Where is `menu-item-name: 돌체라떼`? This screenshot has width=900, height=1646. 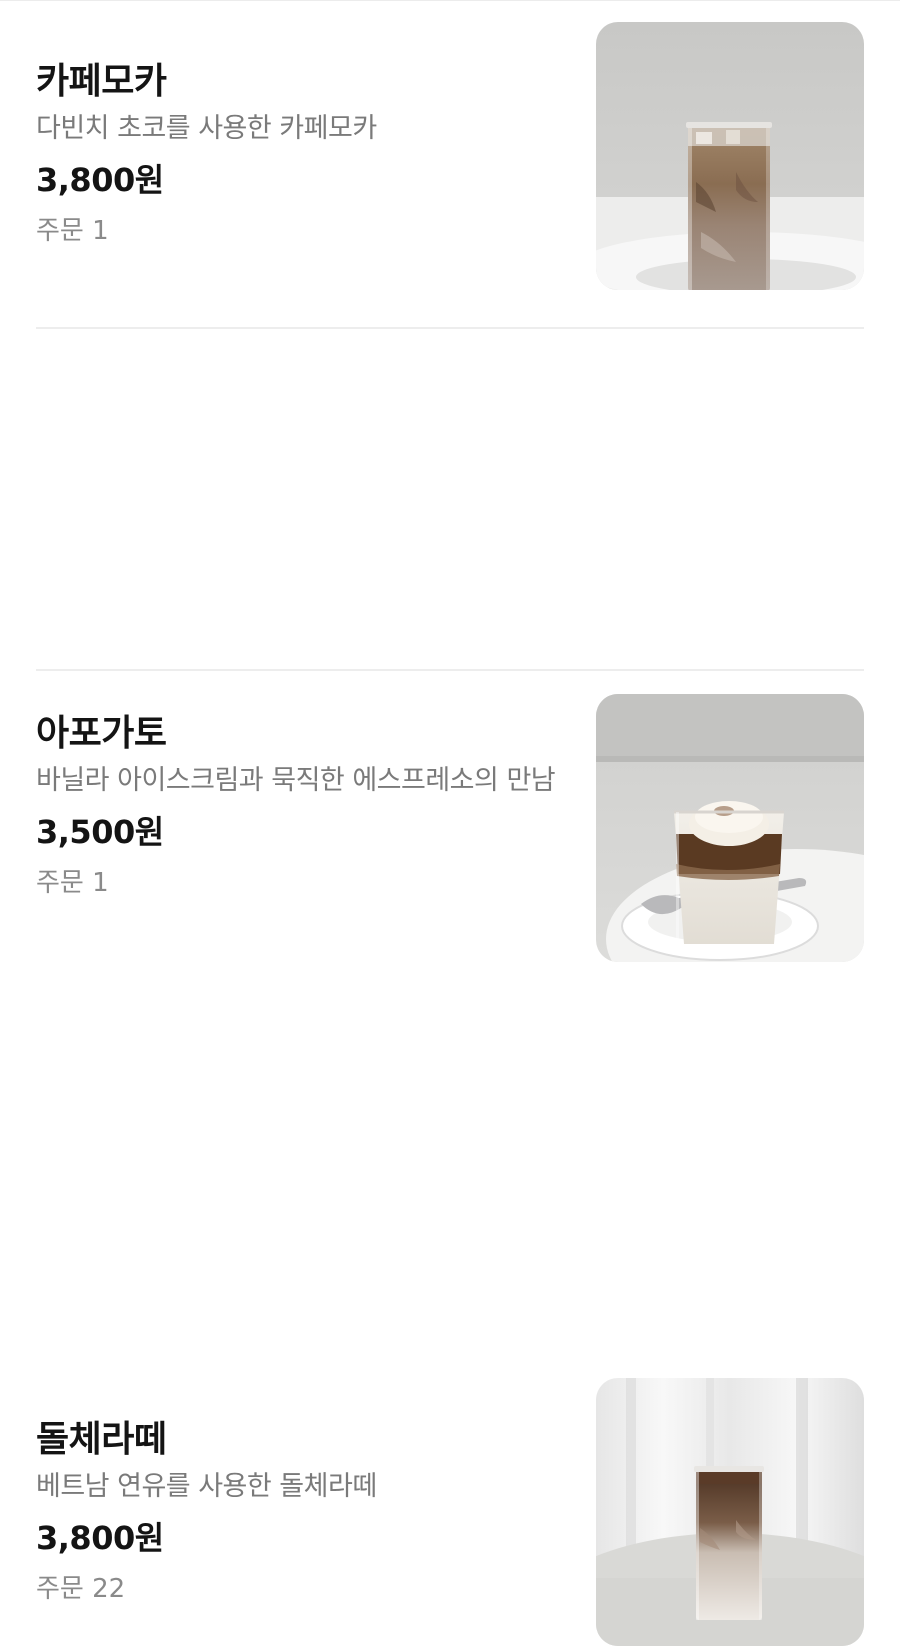
menu-item-name: 돌체라떼 is located at coordinates (101, 1439).